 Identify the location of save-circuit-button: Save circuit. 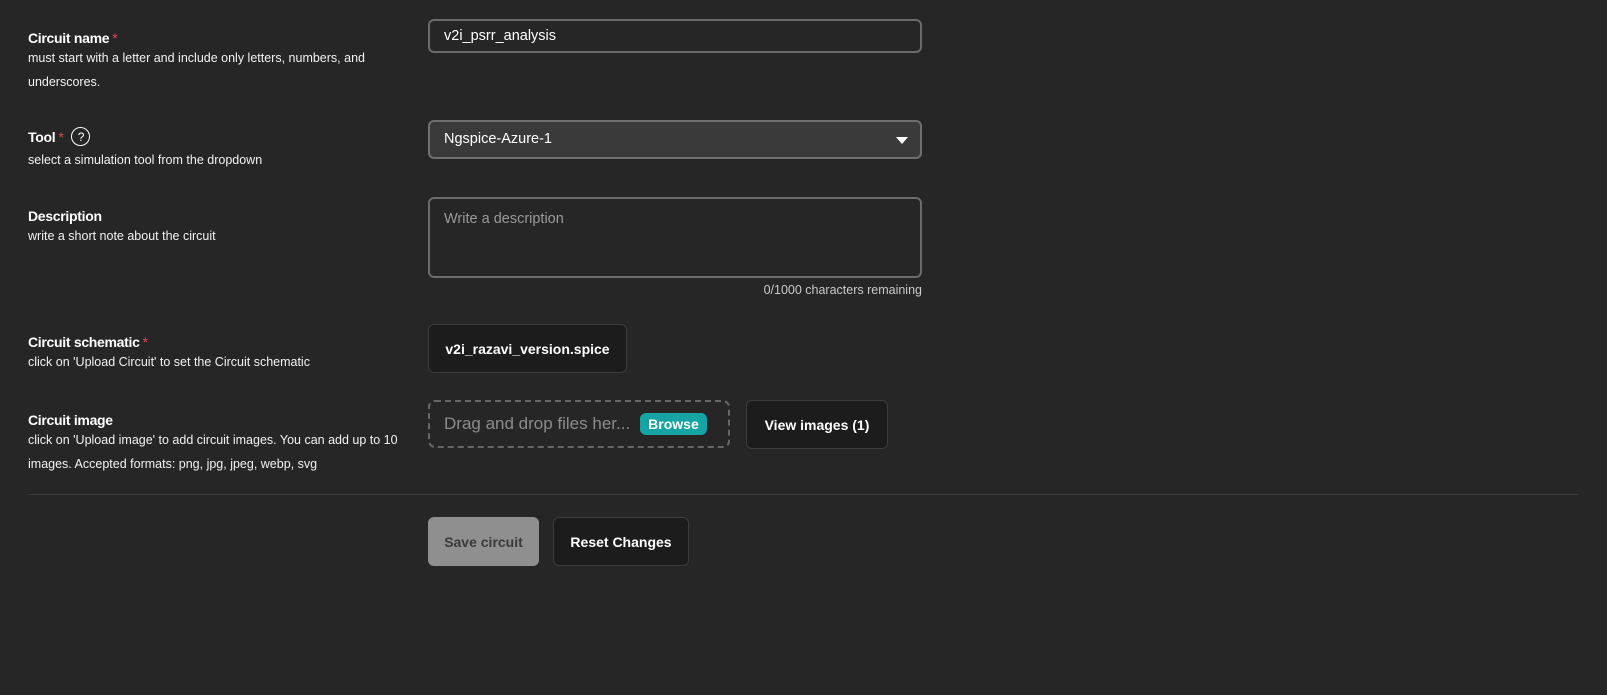
(483, 541).